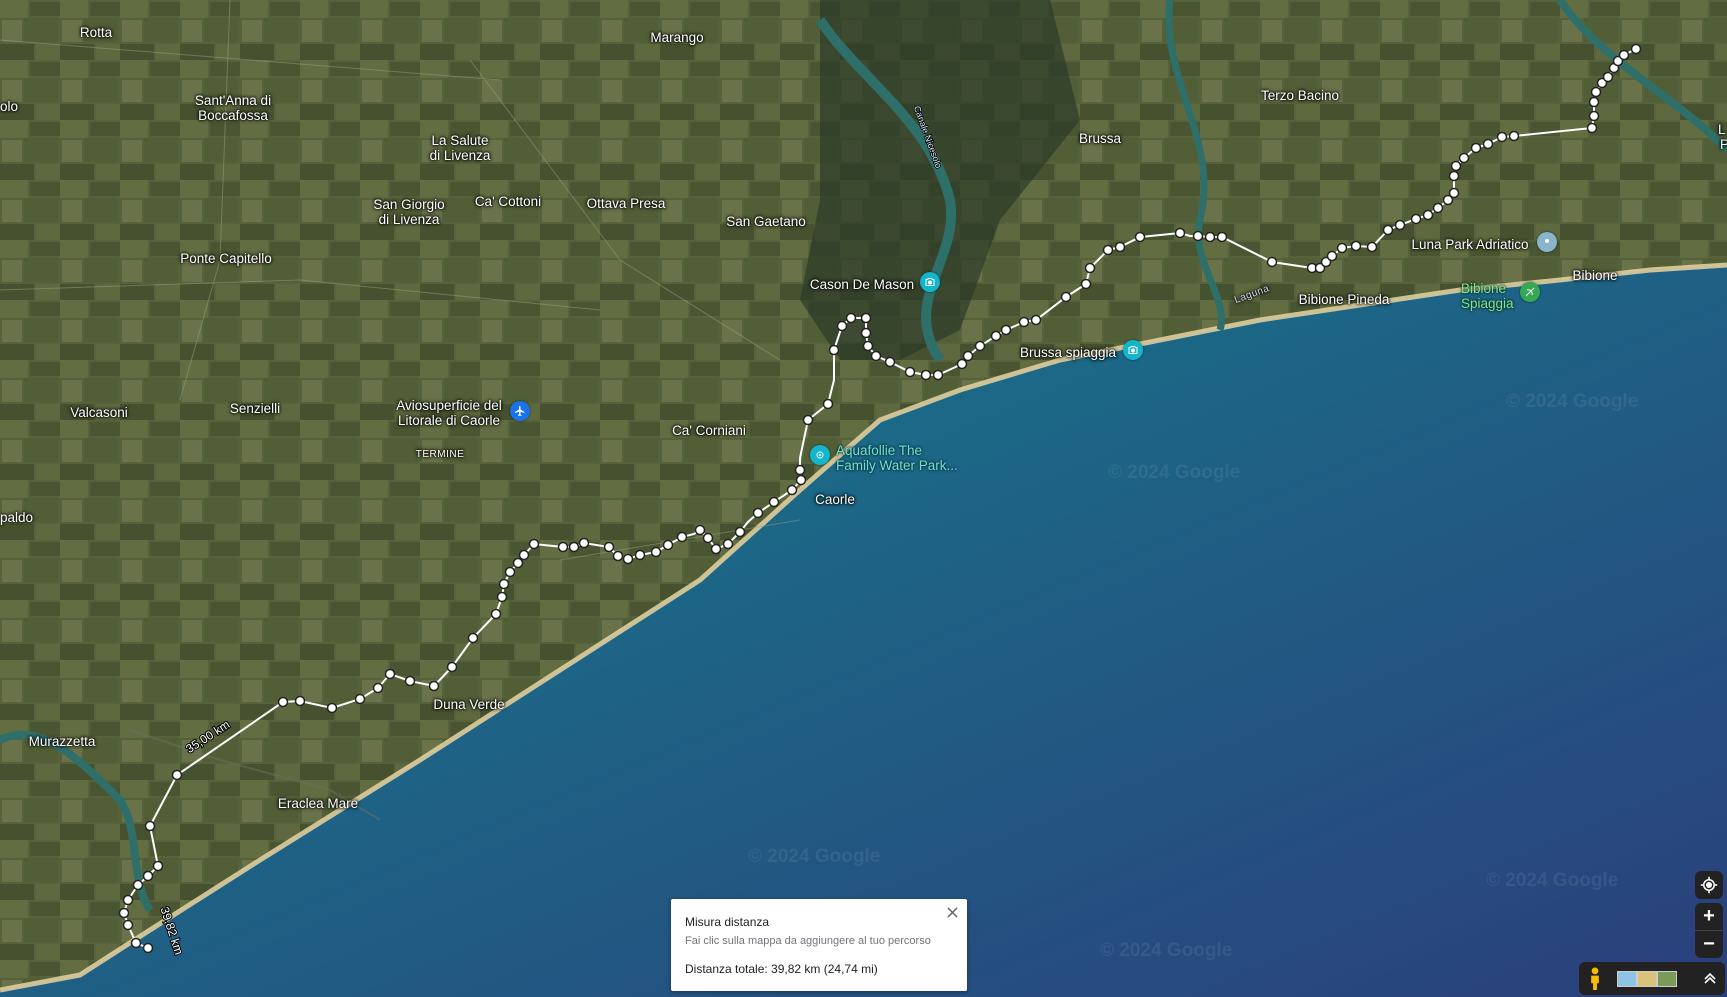 Image resolution: width=1727 pixels, height=997 pixels. What do you see at coordinates (1594, 275) in the screenshot?
I see `place-label: Bibione` at bounding box center [1594, 275].